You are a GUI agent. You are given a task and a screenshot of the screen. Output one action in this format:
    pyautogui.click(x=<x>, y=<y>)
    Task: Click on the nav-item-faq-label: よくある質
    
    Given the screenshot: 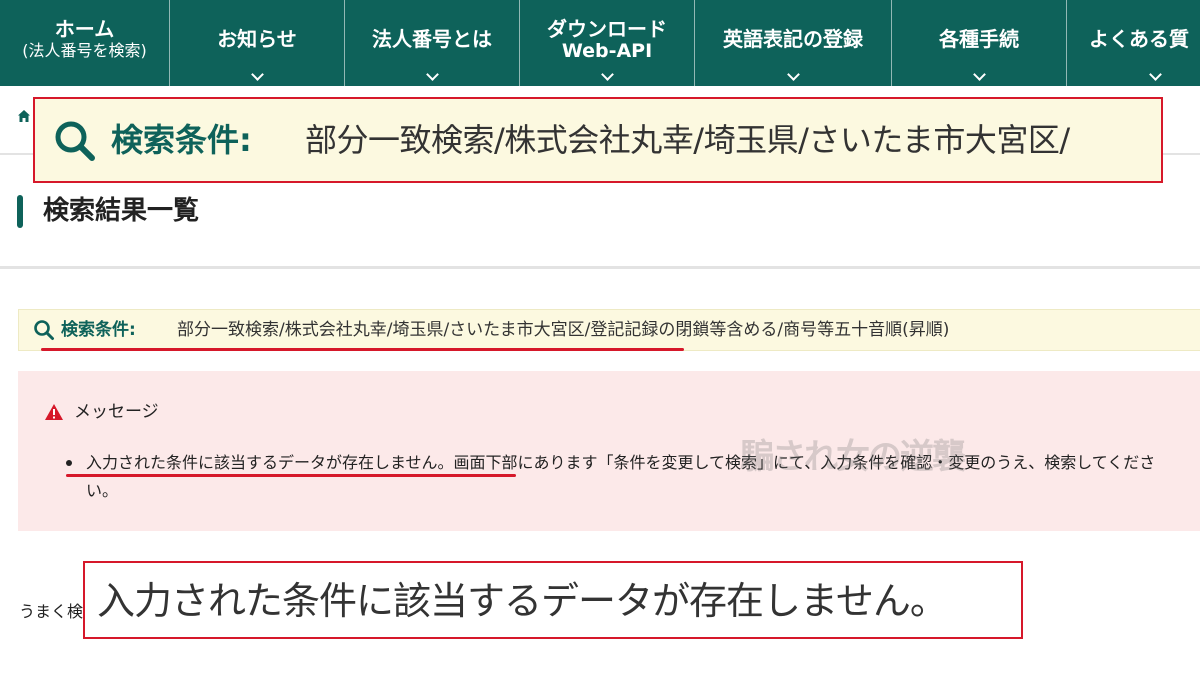 What is the action you would take?
    pyautogui.click(x=1139, y=39)
    